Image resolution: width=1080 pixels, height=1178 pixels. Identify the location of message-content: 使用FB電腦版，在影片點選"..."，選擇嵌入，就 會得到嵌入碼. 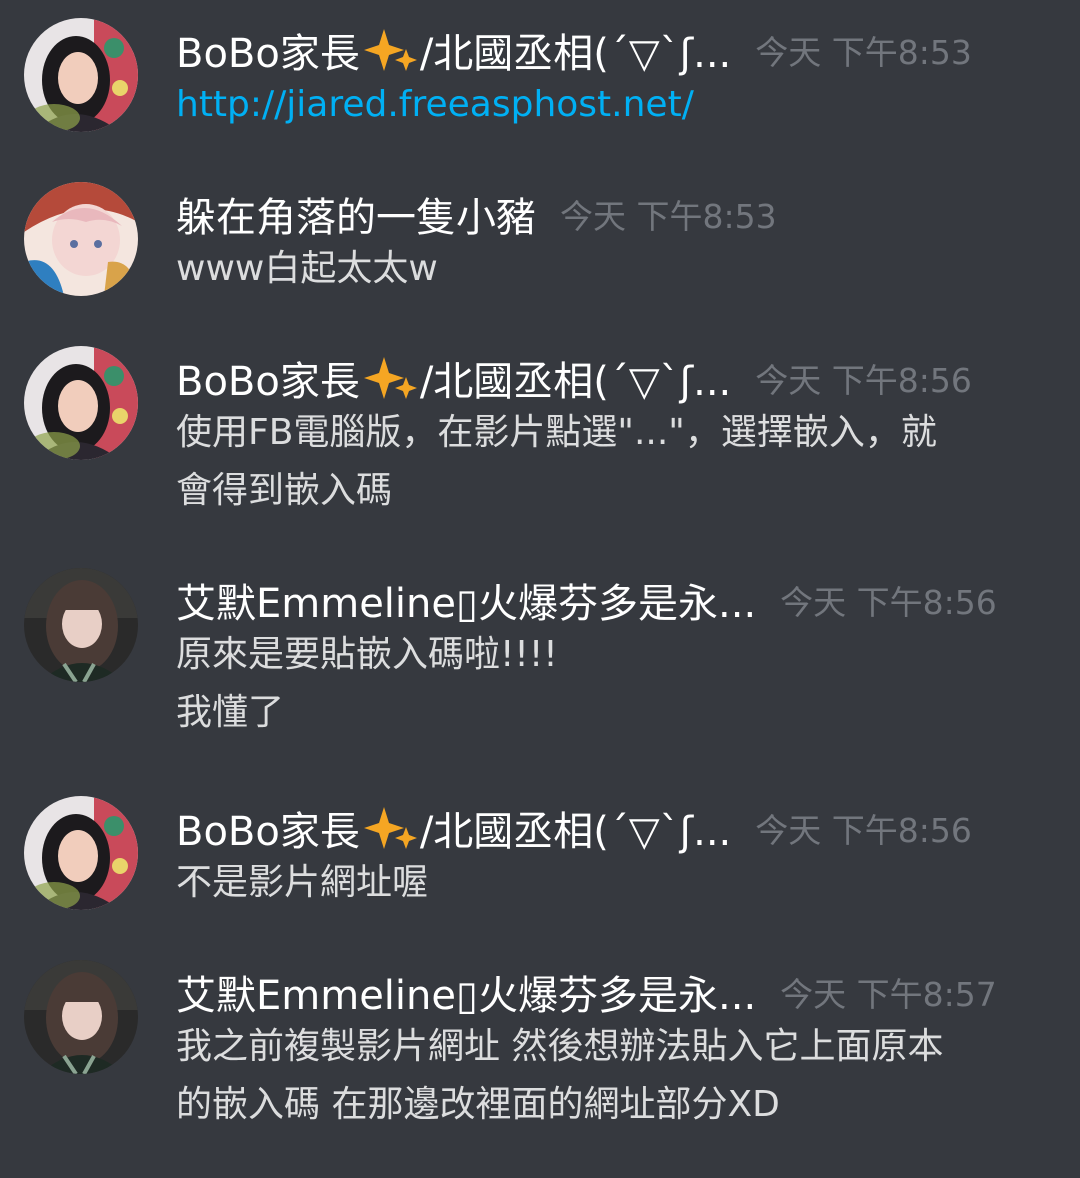
(616, 462).